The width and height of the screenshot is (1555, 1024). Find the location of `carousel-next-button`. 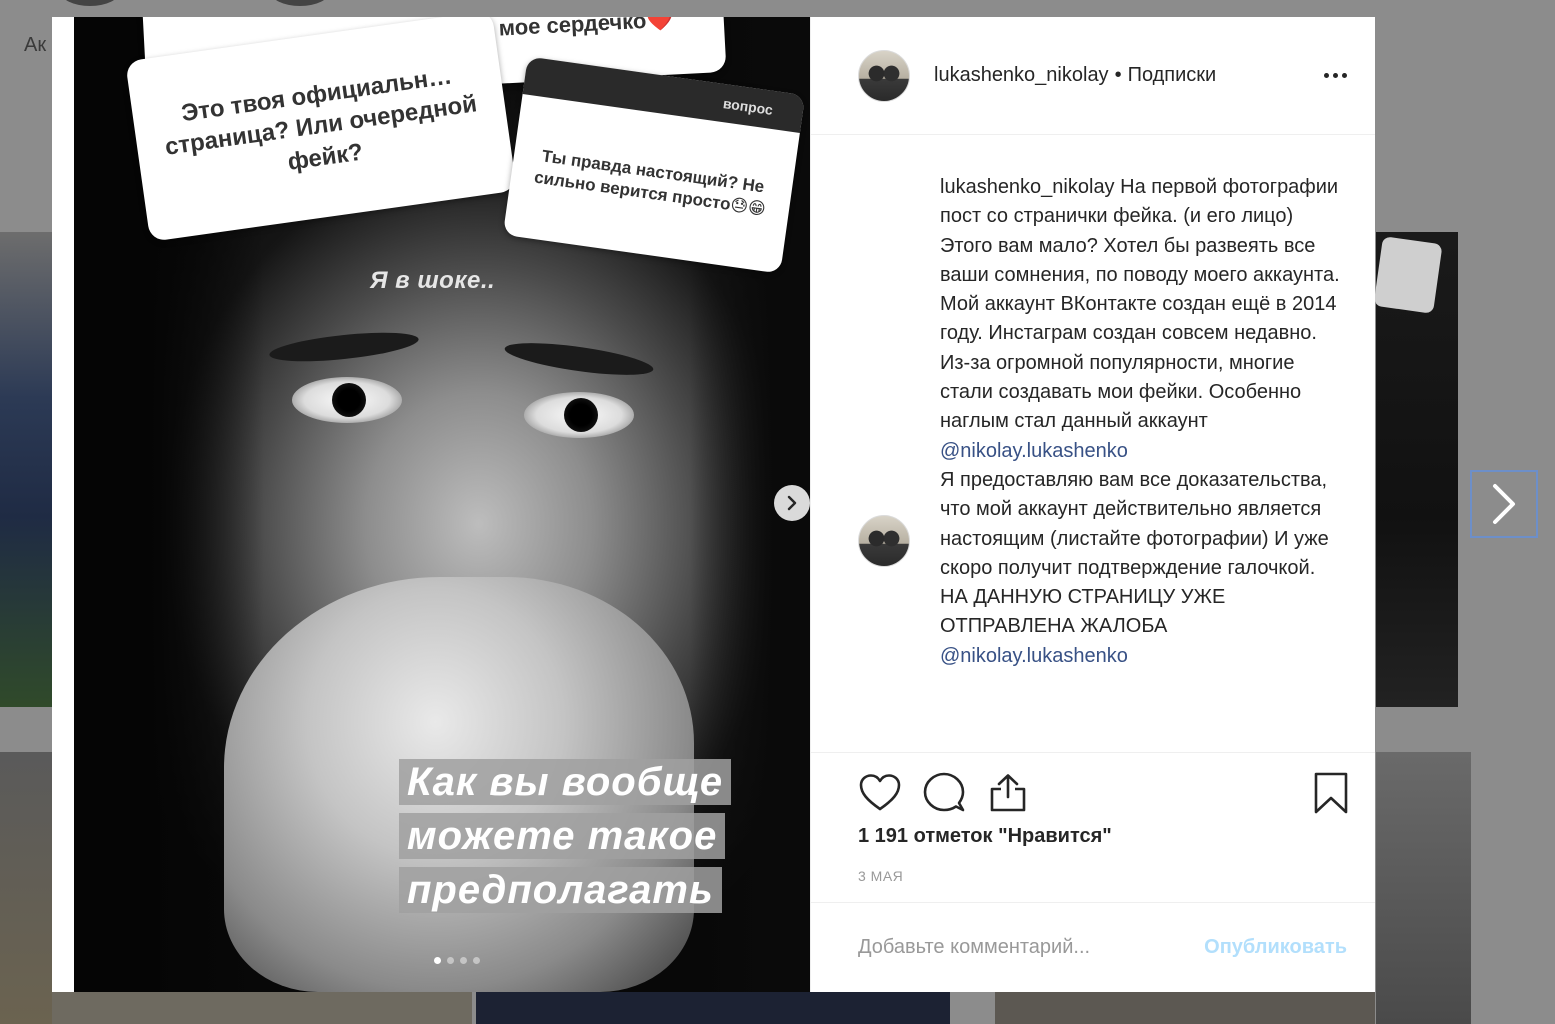

carousel-next-button is located at coordinates (792, 503).